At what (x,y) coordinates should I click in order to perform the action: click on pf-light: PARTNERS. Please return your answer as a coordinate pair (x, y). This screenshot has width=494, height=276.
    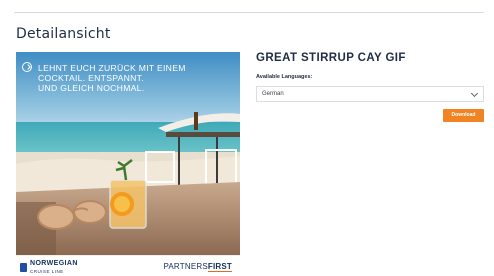
    Looking at the image, I should click on (185, 266).